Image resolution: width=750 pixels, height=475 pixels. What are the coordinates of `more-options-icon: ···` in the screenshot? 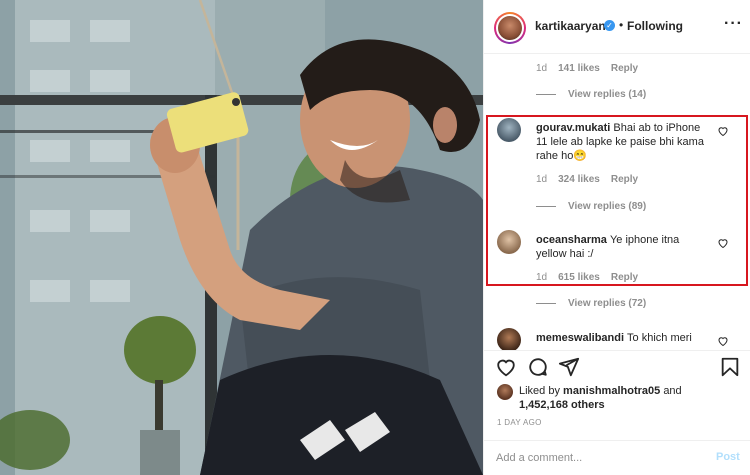 It's located at (733, 24).